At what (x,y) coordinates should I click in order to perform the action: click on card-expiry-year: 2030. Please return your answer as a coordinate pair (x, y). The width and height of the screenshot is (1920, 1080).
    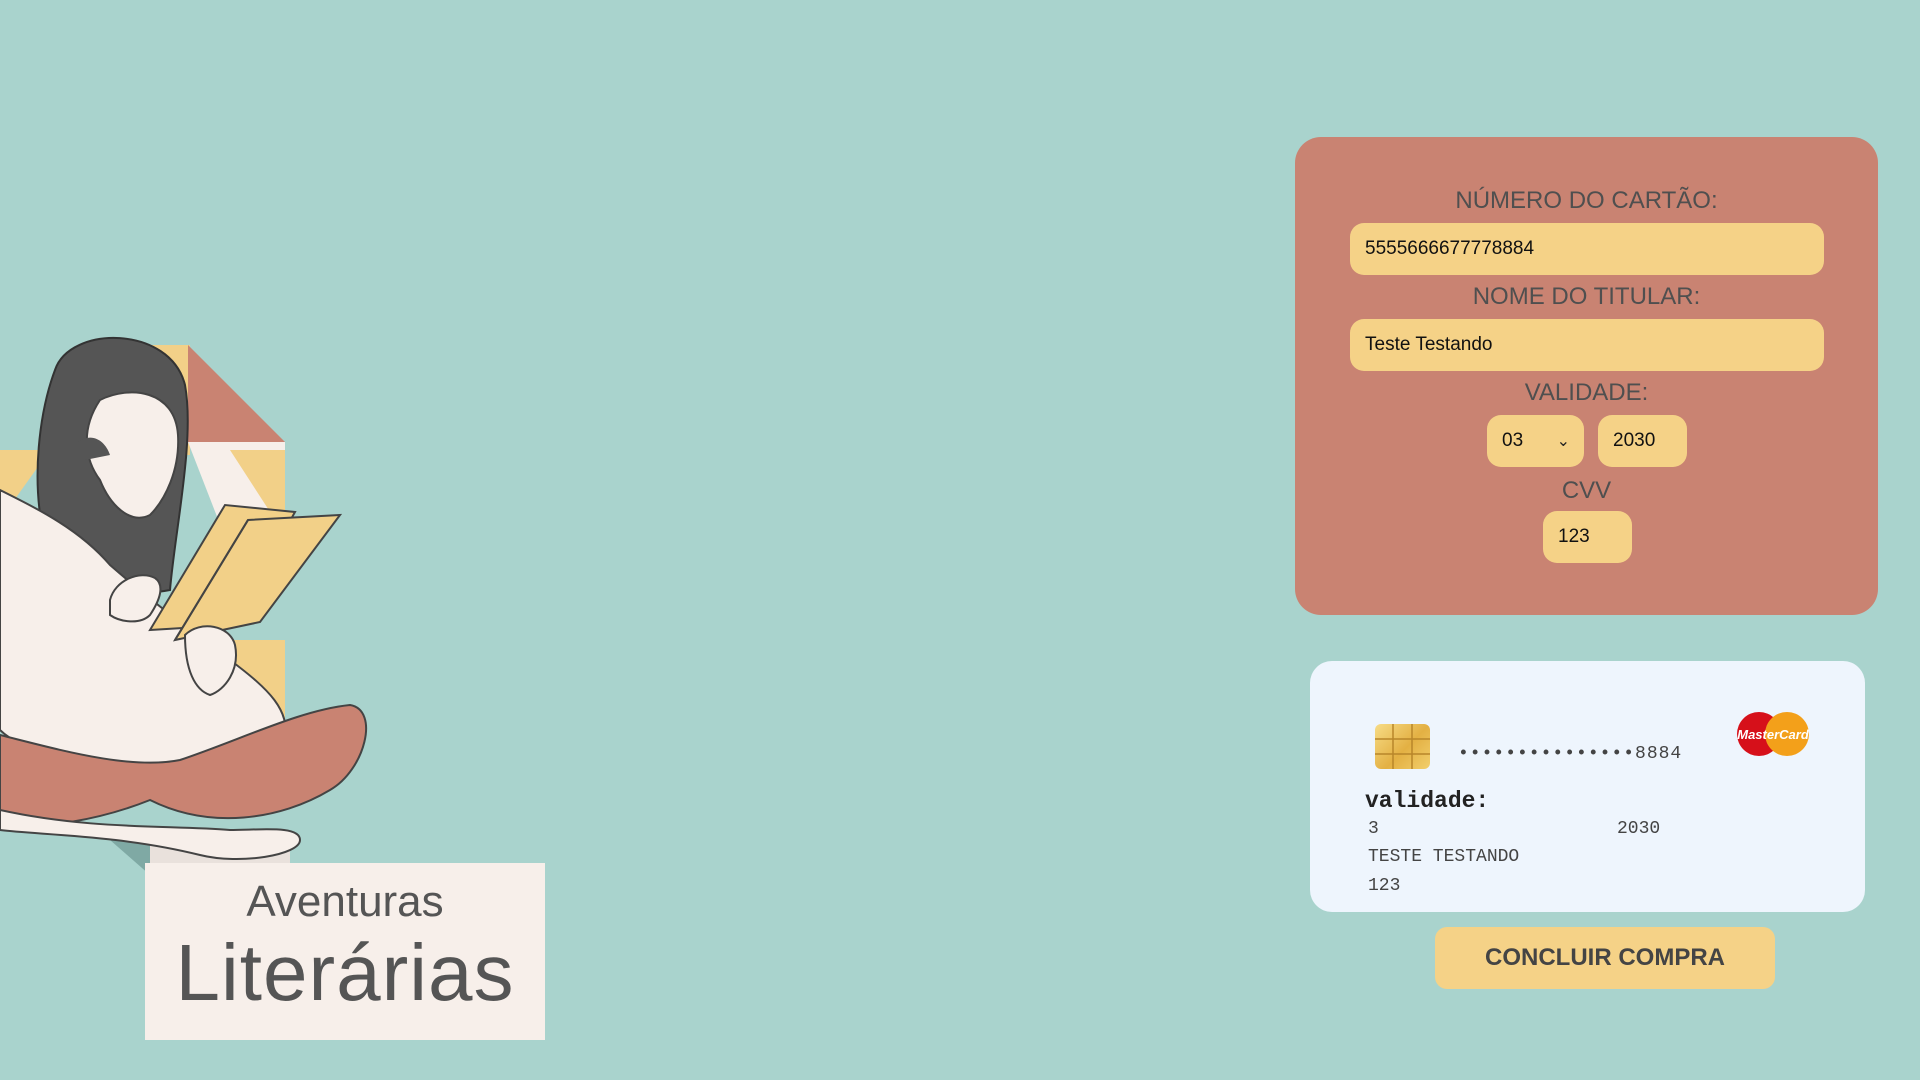
    Looking at the image, I should click on (1639, 829).